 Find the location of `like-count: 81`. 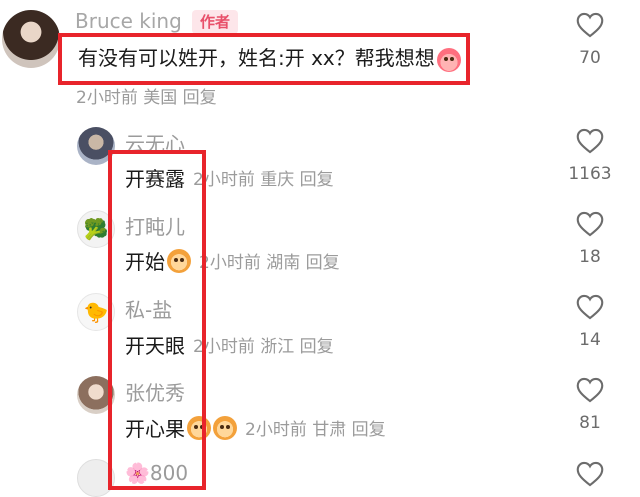

like-count: 81 is located at coordinates (590, 423).